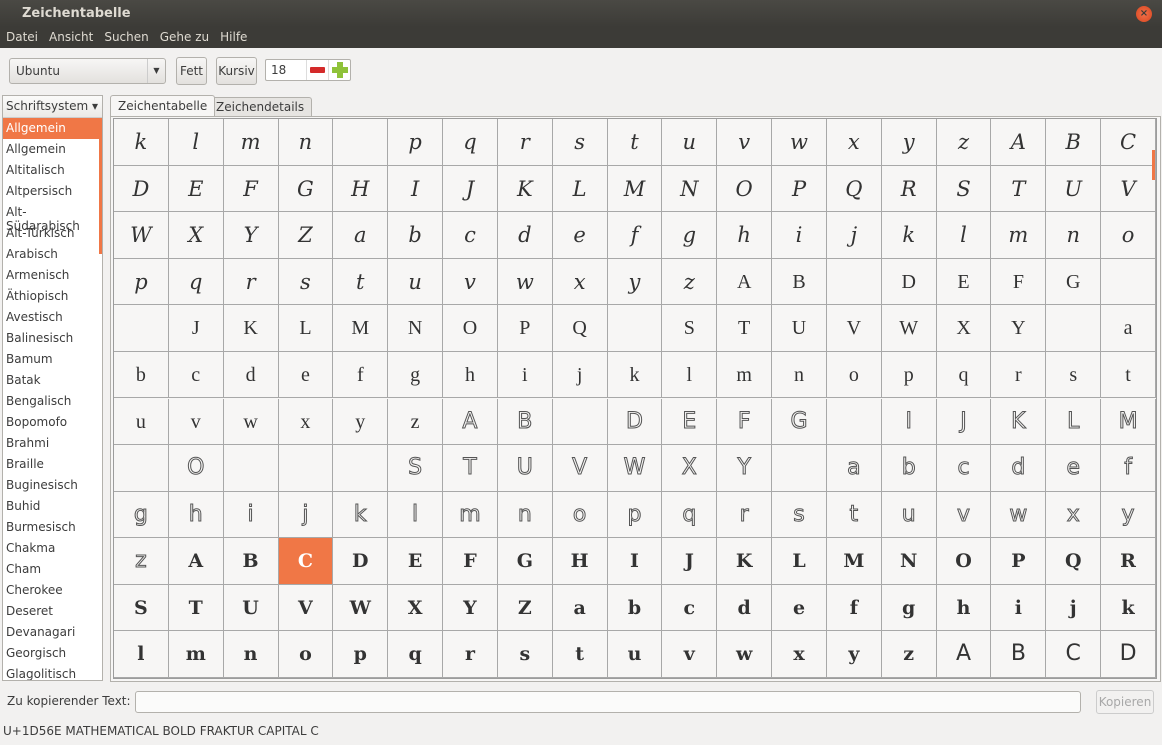 Image resolution: width=1162 pixels, height=745 pixels. Describe the element at coordinates (1128, 375) in the screenshot. I see `grid-cell: t` at that location.